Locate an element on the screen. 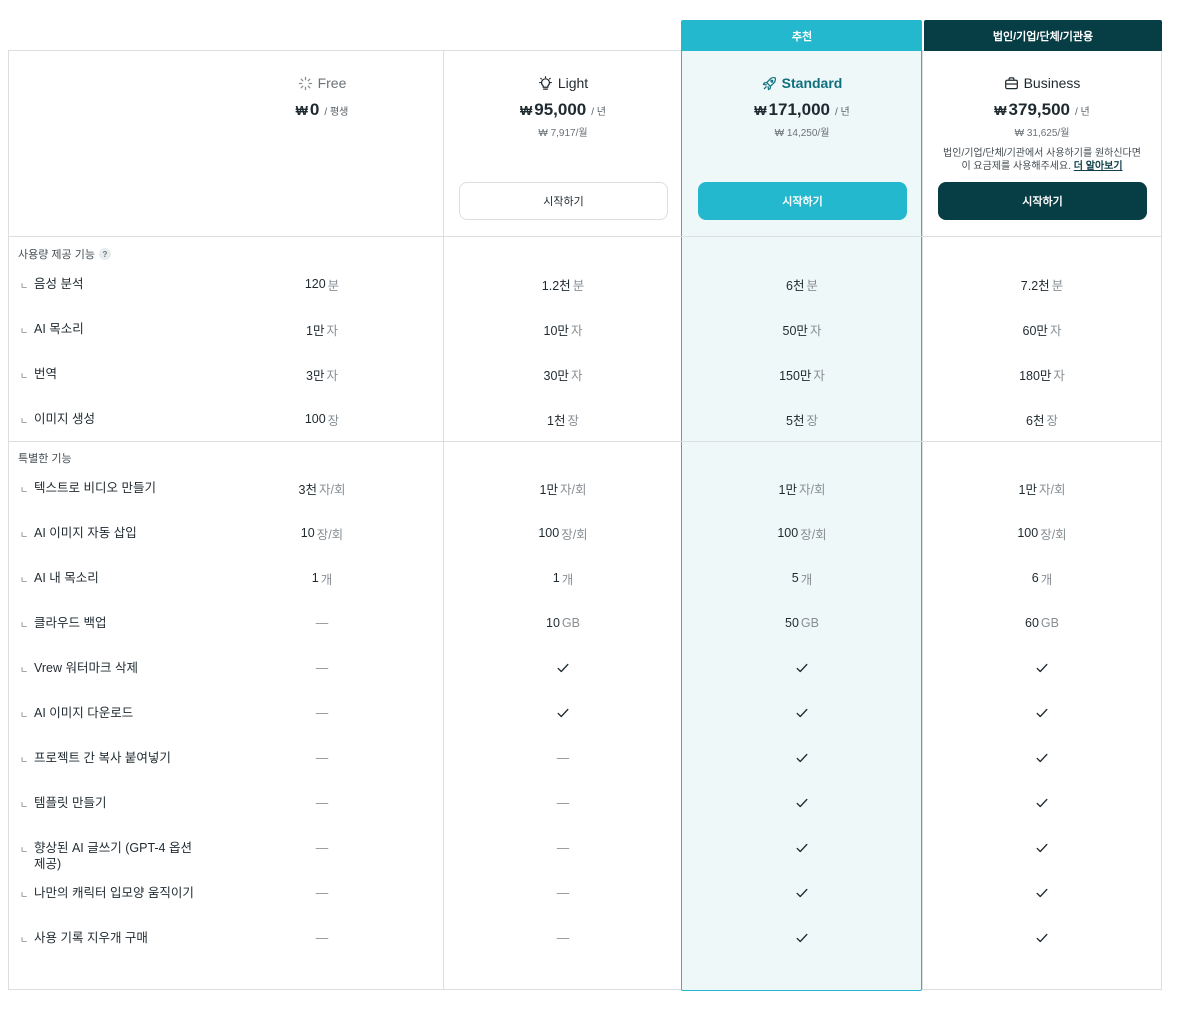 This screenshot has width=1180, height=1009. plan-price: ₩ 171,000 / 년 is located at coordinates (802, 109).